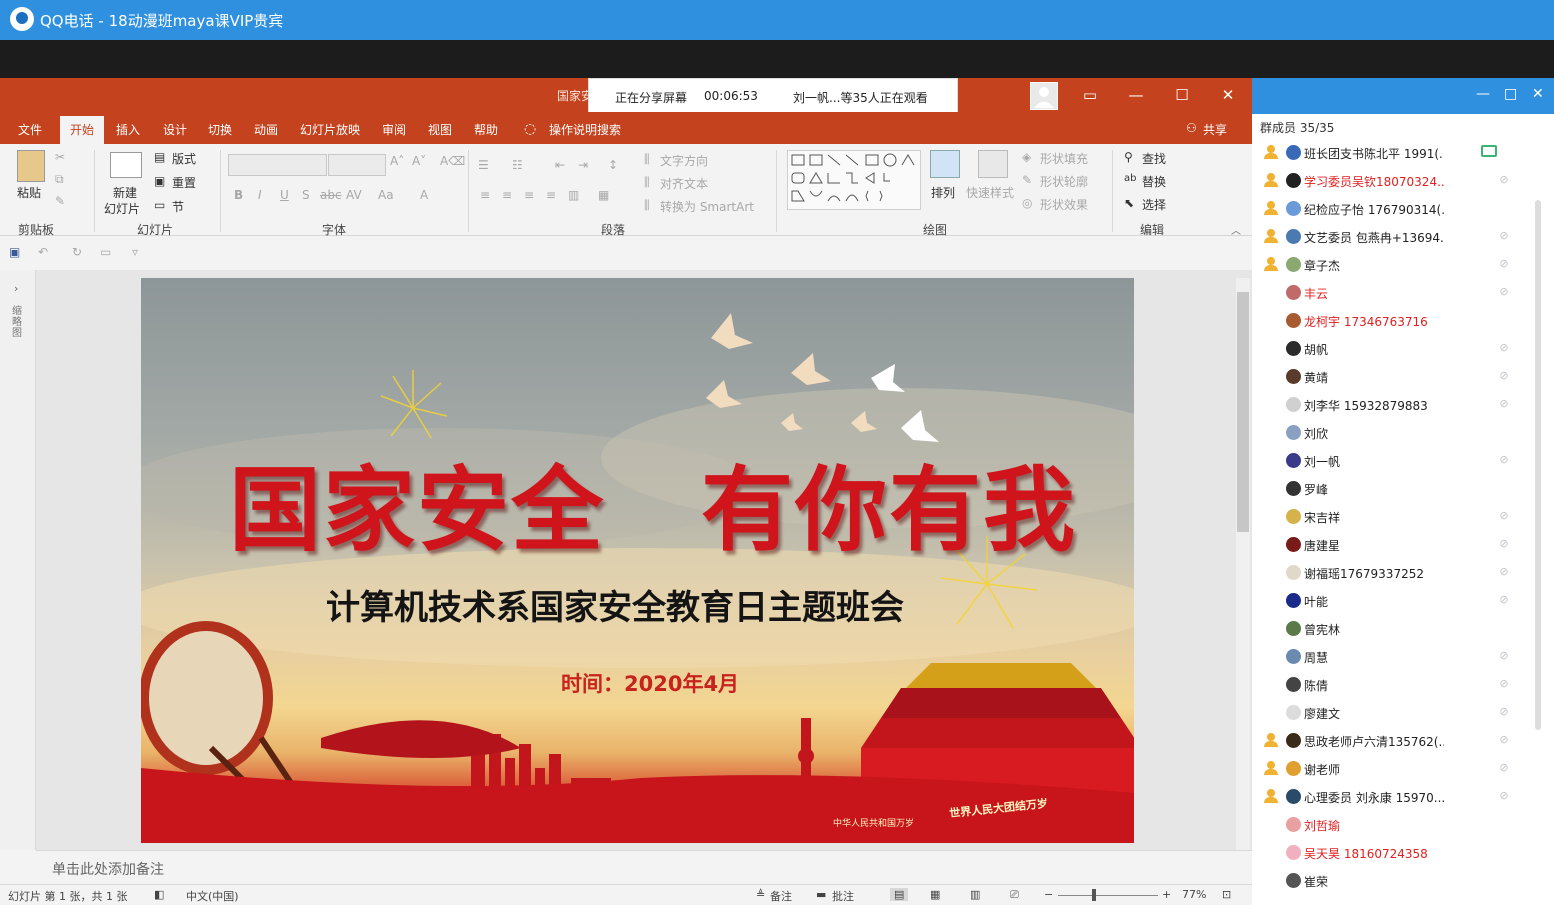 The image size is (1554, 905). Describe the element at coordinates (1014, 895) in the screenshot. I see `slideshow-view-icon: ⎚` at that location.